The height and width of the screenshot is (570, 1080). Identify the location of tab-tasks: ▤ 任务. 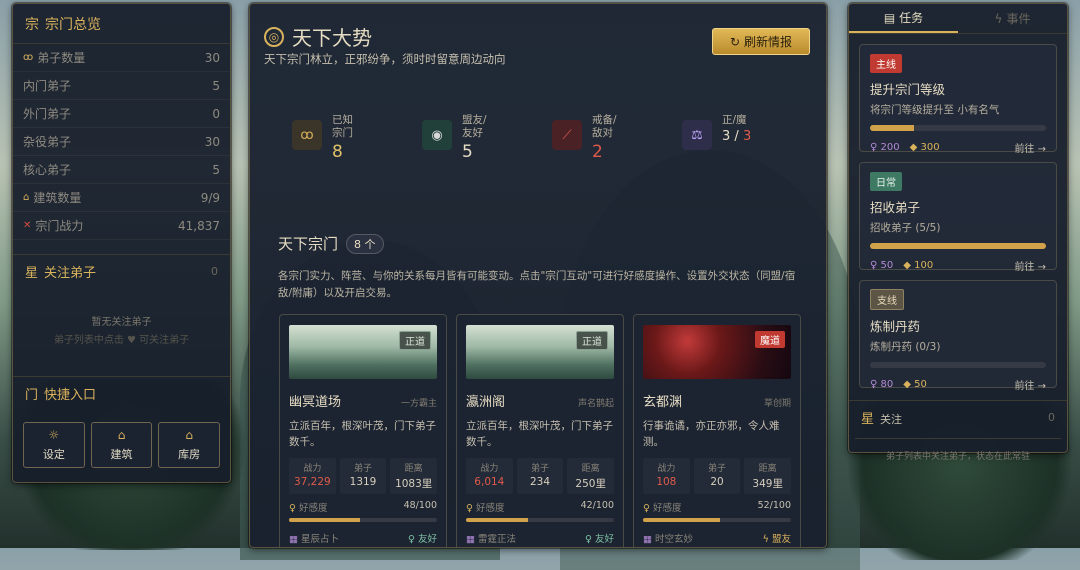
(903, 18).